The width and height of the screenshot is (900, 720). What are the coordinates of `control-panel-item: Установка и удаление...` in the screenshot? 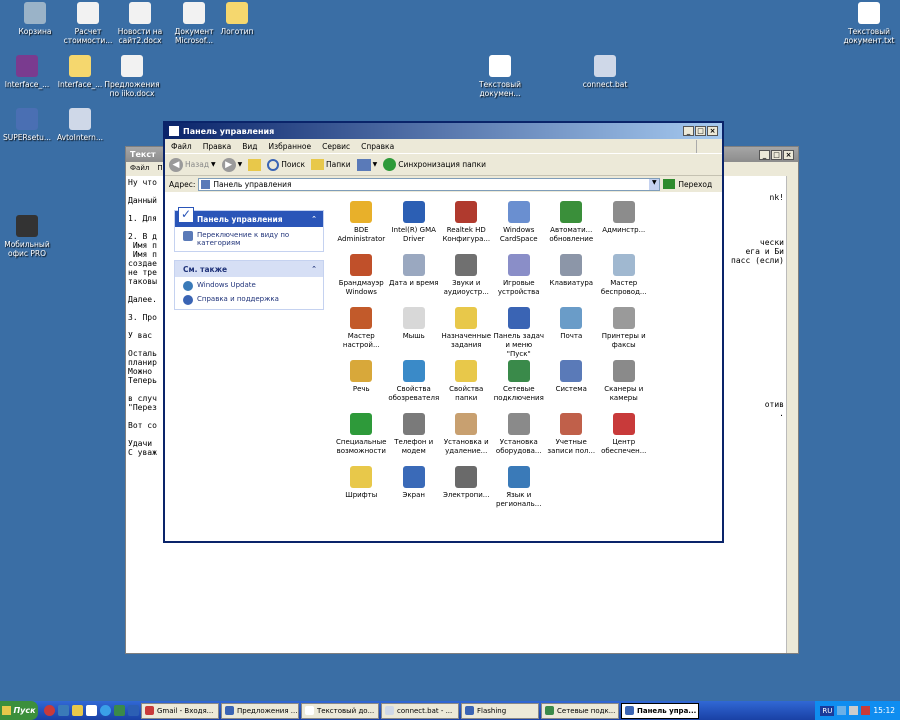 It's located at (466, 437).